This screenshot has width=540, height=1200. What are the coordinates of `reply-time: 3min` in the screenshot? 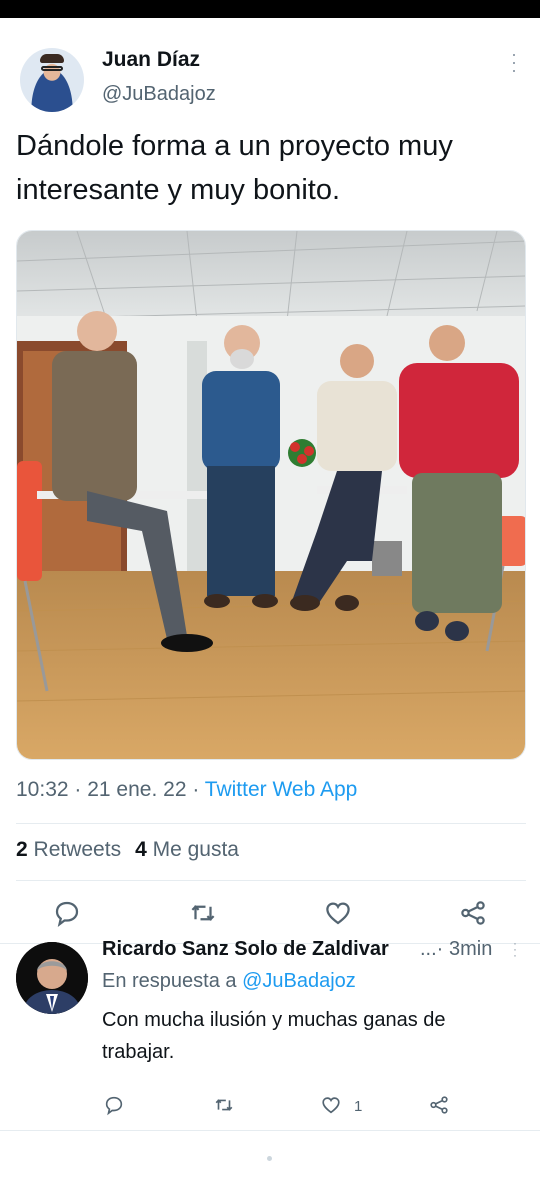 It's located at (471, 949).